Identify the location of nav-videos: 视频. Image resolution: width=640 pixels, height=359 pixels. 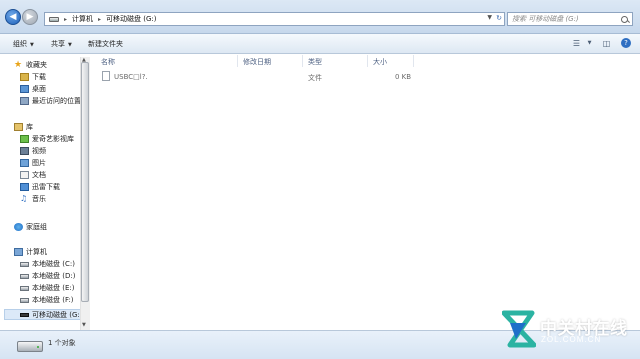
(33, 151).